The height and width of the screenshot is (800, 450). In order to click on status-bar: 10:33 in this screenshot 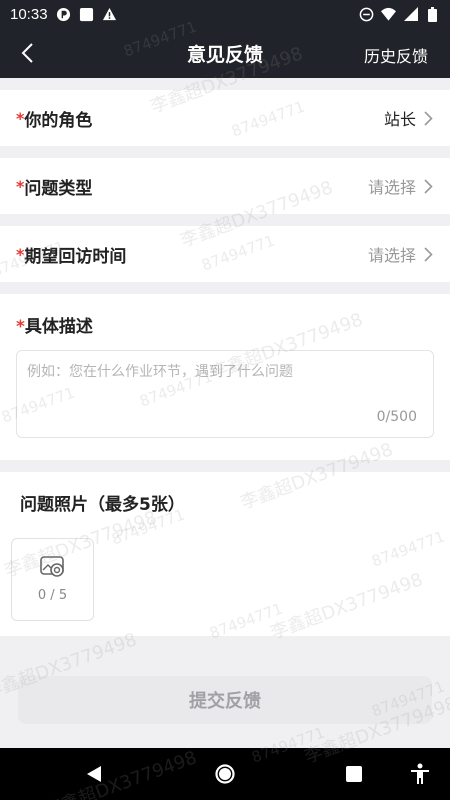, I will do `click(225, 14)`.